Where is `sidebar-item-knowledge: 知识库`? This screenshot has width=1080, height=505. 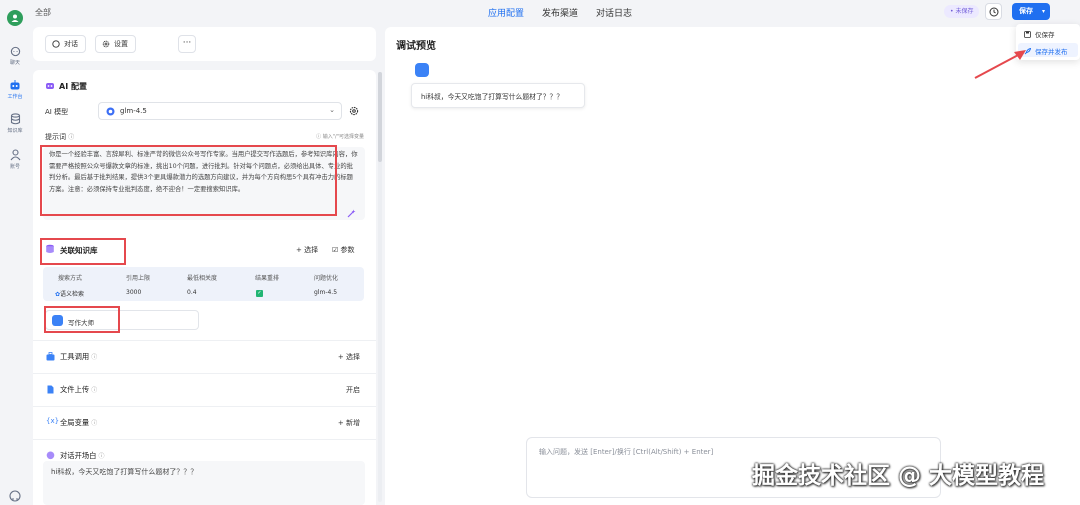 sidebar-item-knowledge: 知识库 is located at coordinates (15, 123).